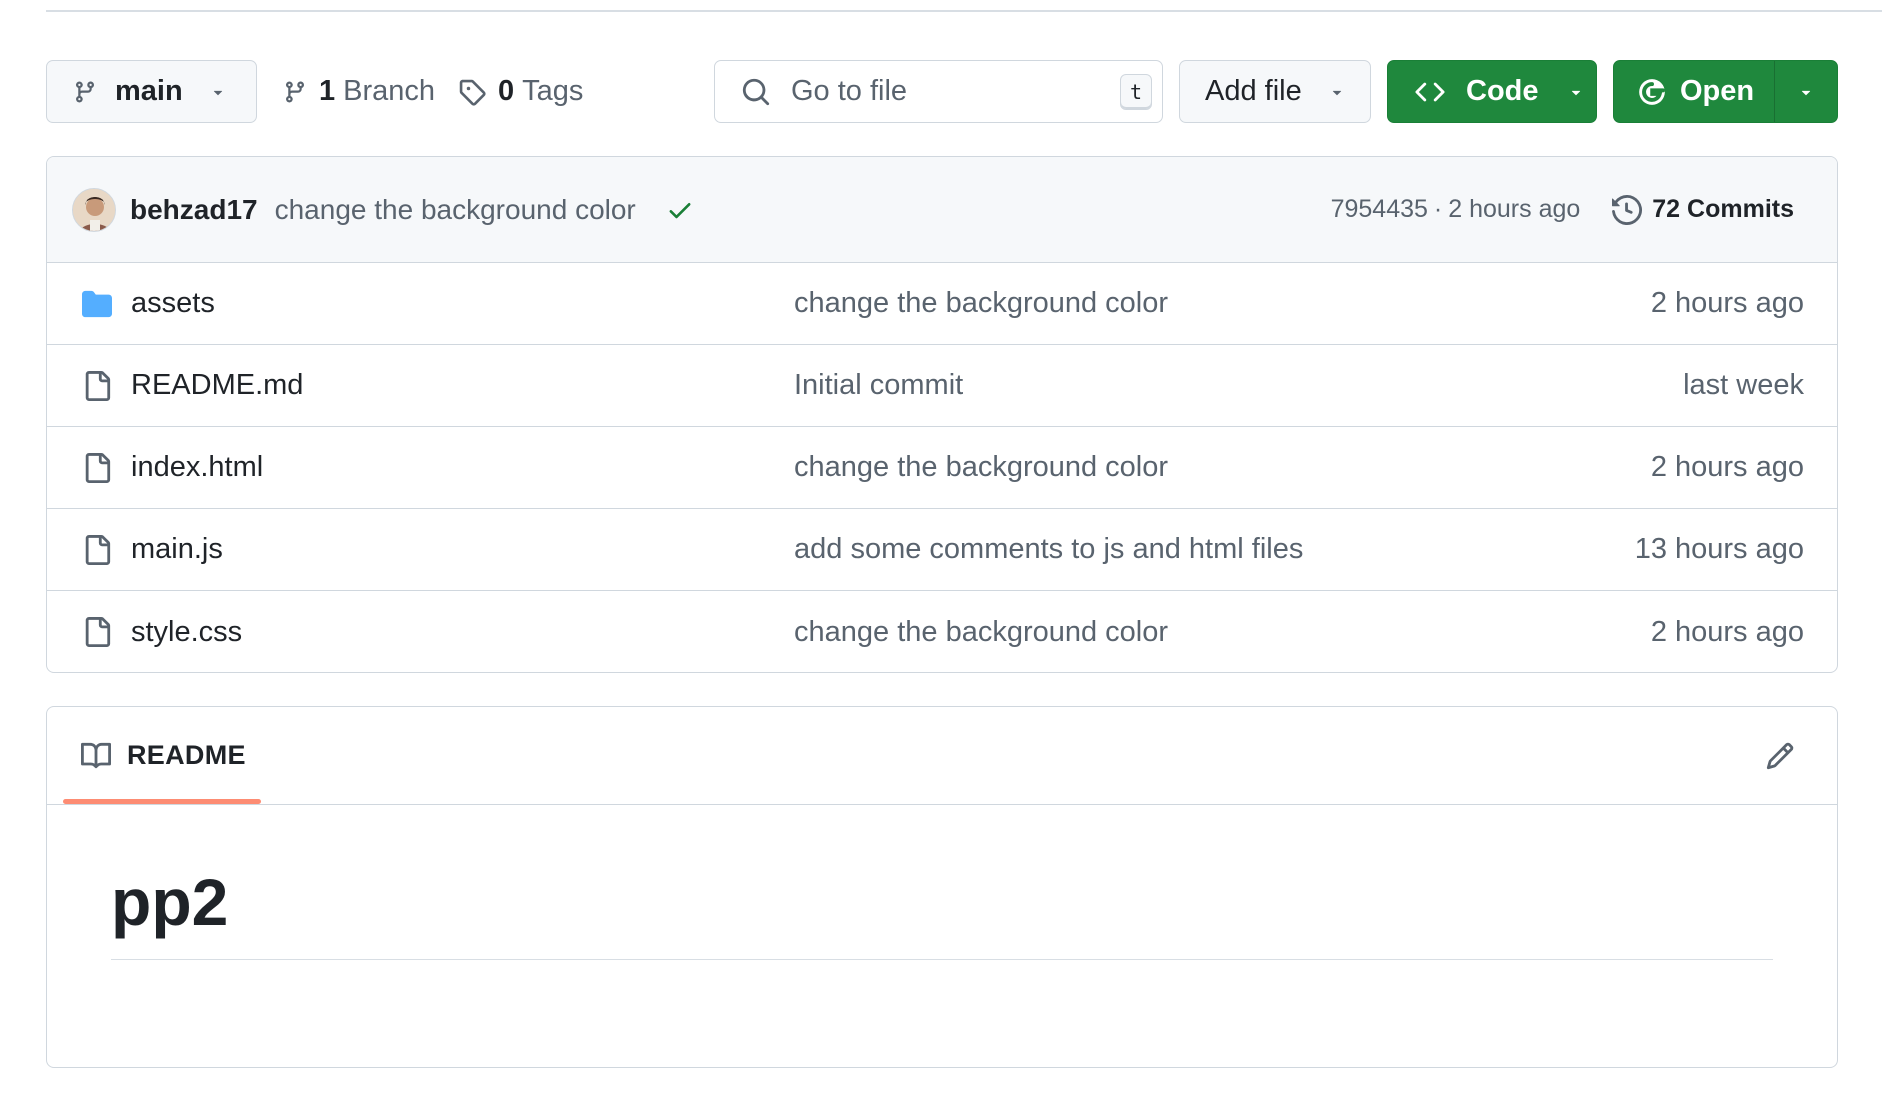  Describe the element at coordinates (942, 912) in the screenshot. I see `readme-title: pp2` at that location.